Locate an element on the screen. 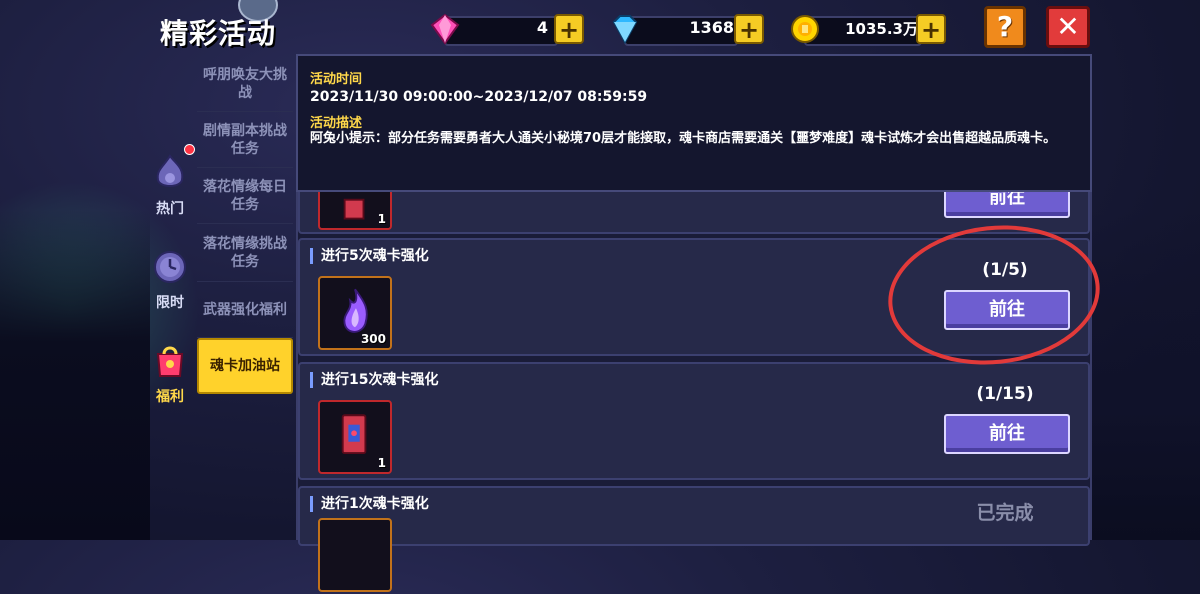  task-card: 进行15次魂卡强化 1 (1/15) 前往 is located at coordinates (694, 421).